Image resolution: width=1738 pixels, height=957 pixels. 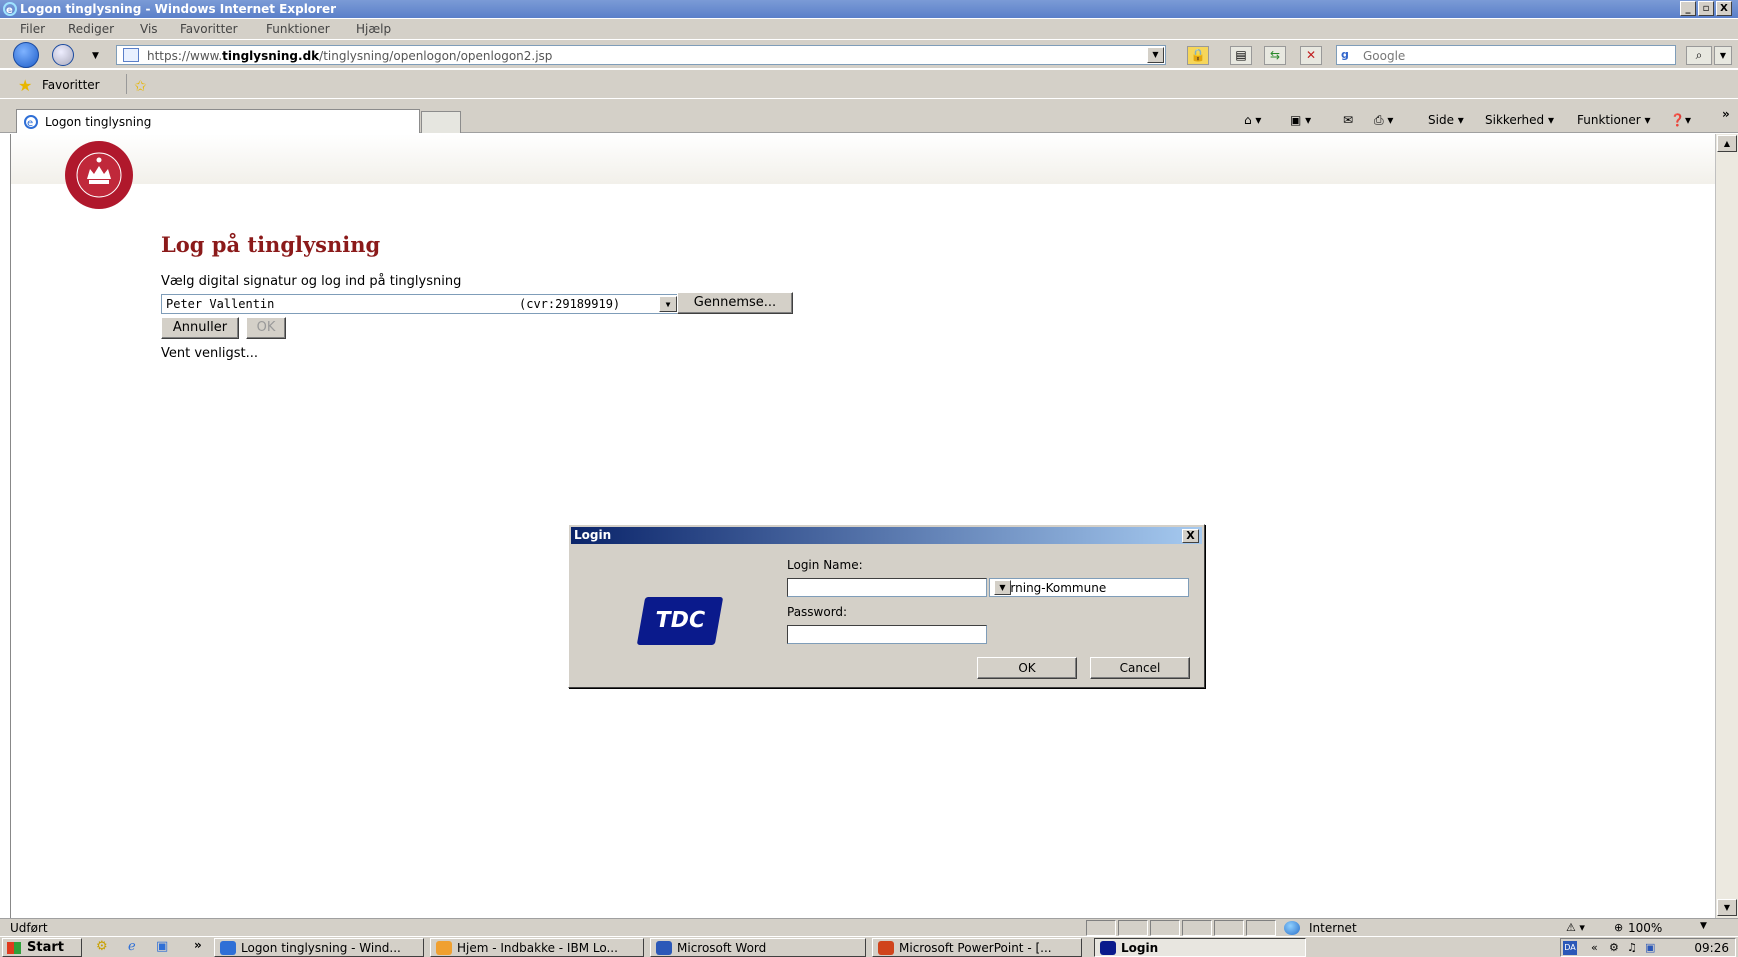 I want to click on forward-button, so click(x=63, y=55).